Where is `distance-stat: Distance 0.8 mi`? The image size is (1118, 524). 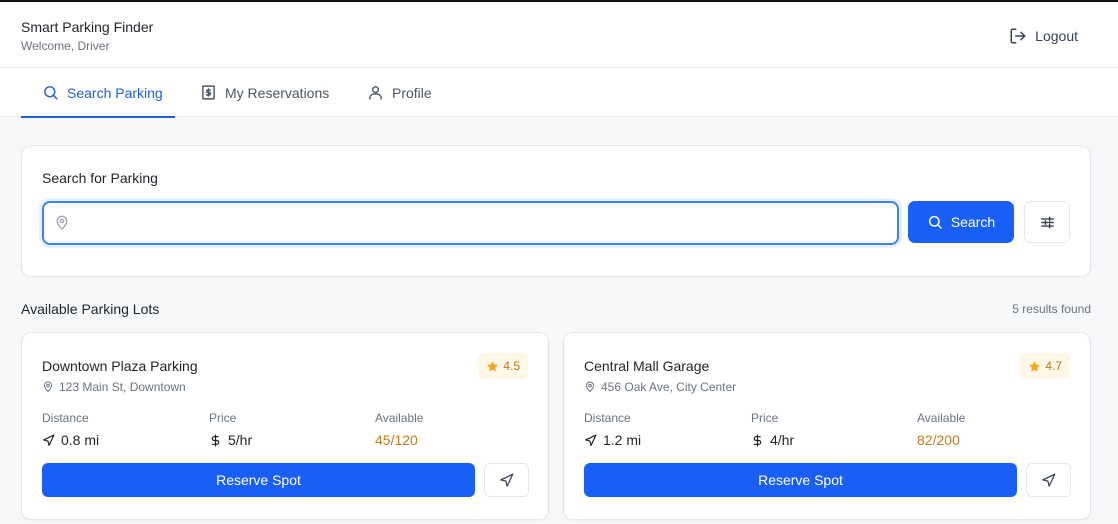
distance-stat: Distance 0.8 mi is located at coordinates (70, 429).